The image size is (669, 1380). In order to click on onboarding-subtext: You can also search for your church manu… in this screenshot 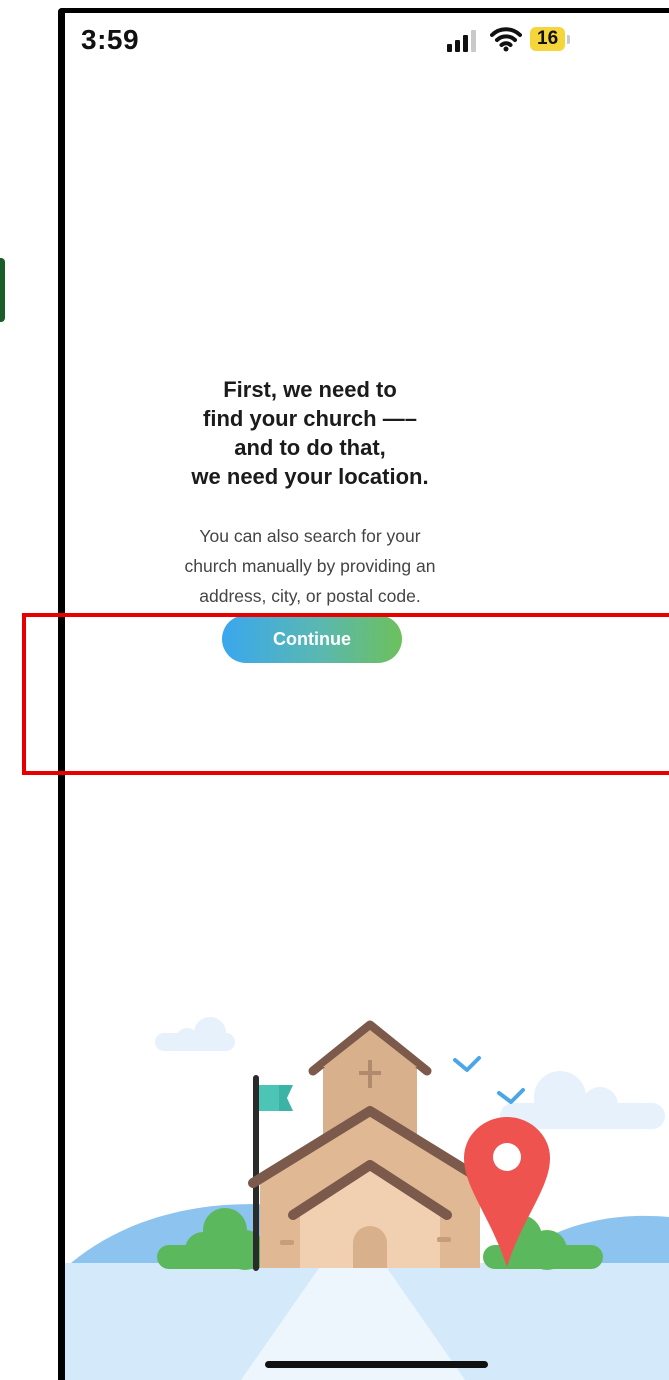, I will do `click(310, 566)`.